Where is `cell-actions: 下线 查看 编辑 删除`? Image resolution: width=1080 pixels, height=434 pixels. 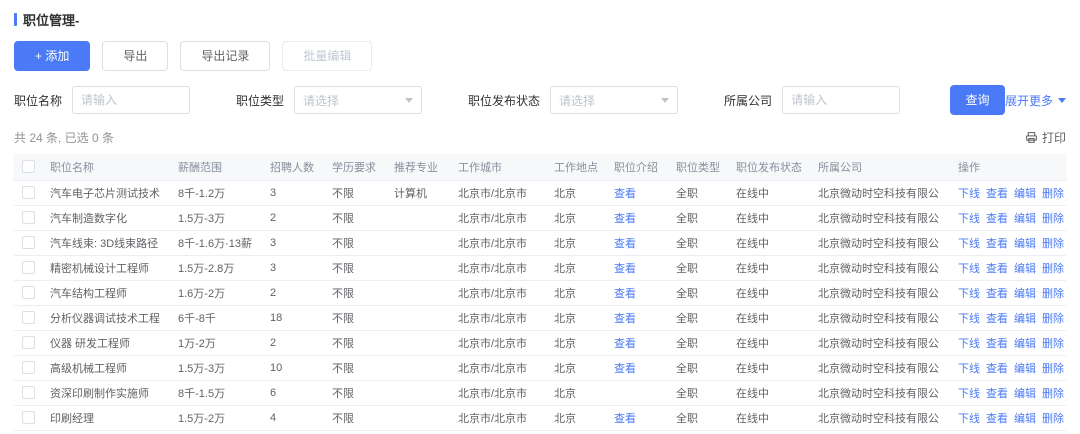 cell-actions: 下线 查看 编辑 删除 is located at coordinates (1008, 243).